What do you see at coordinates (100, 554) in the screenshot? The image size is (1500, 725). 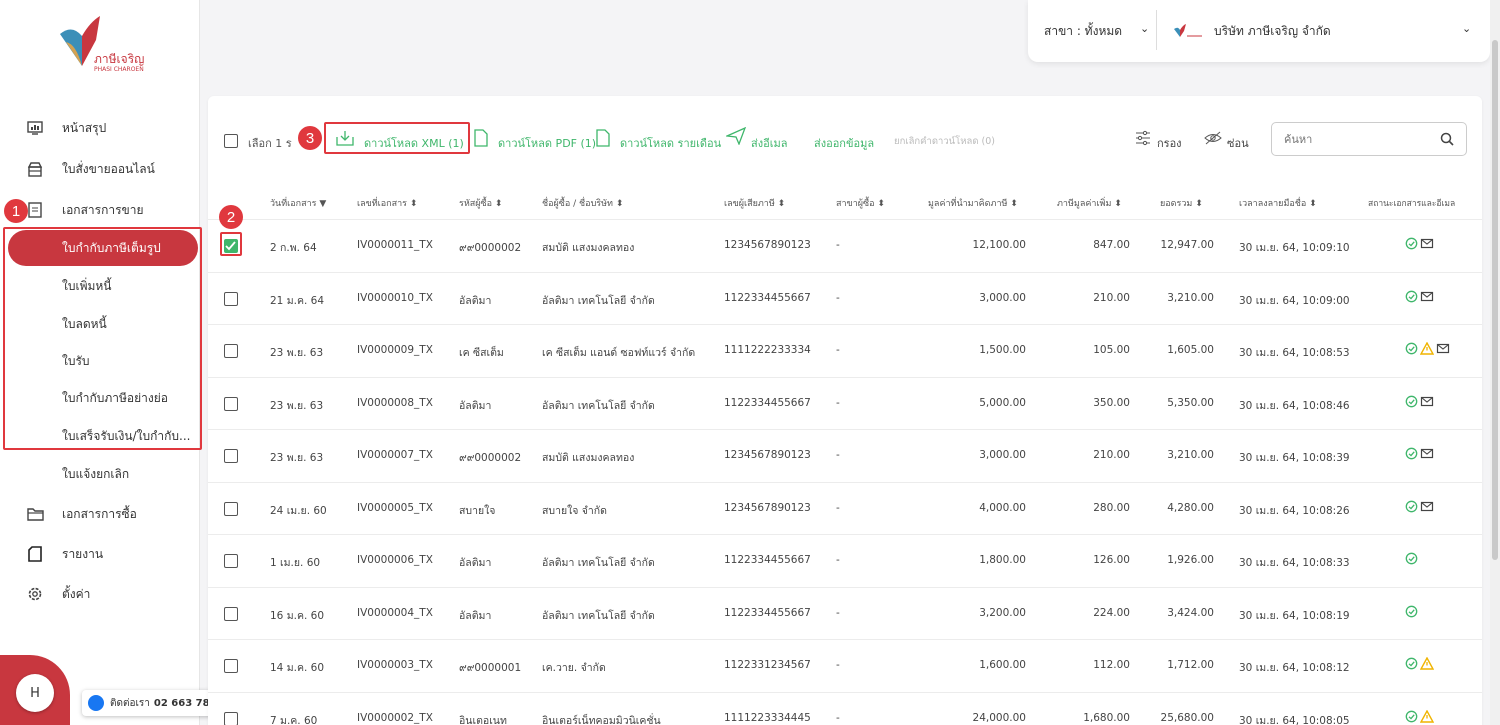 I see `sidebar-item-reports: รายงาน` at bounding box center [100, 554].